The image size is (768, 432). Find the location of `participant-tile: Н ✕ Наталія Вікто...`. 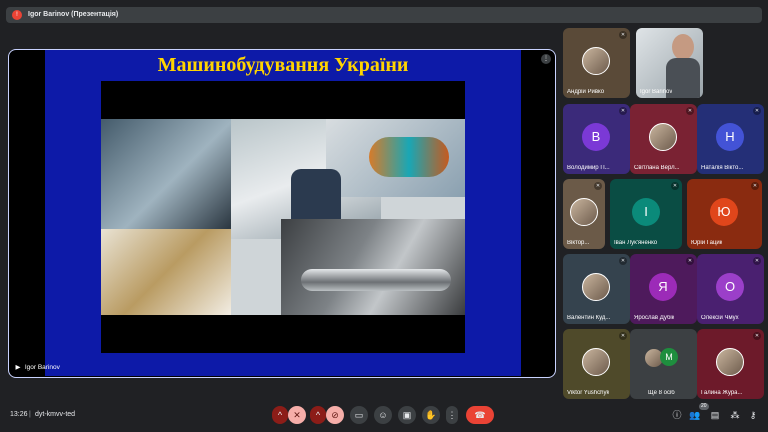

participant-tile: Н ✕ Наталія Вікто... is located at coordinates (730, 139).